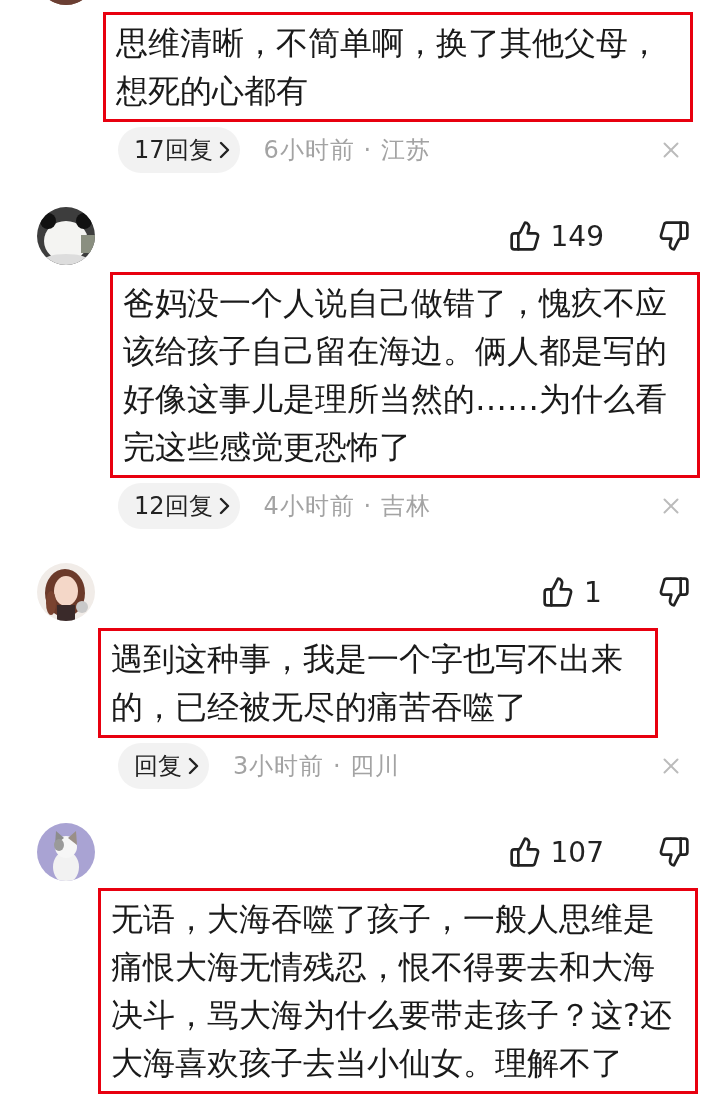 The image size is (720, 1113). What do you see at coordinates (317, 766) in the screenshot?
I see `comment-meta: 3小时前 · 四川` at bounding box center [317, 766].